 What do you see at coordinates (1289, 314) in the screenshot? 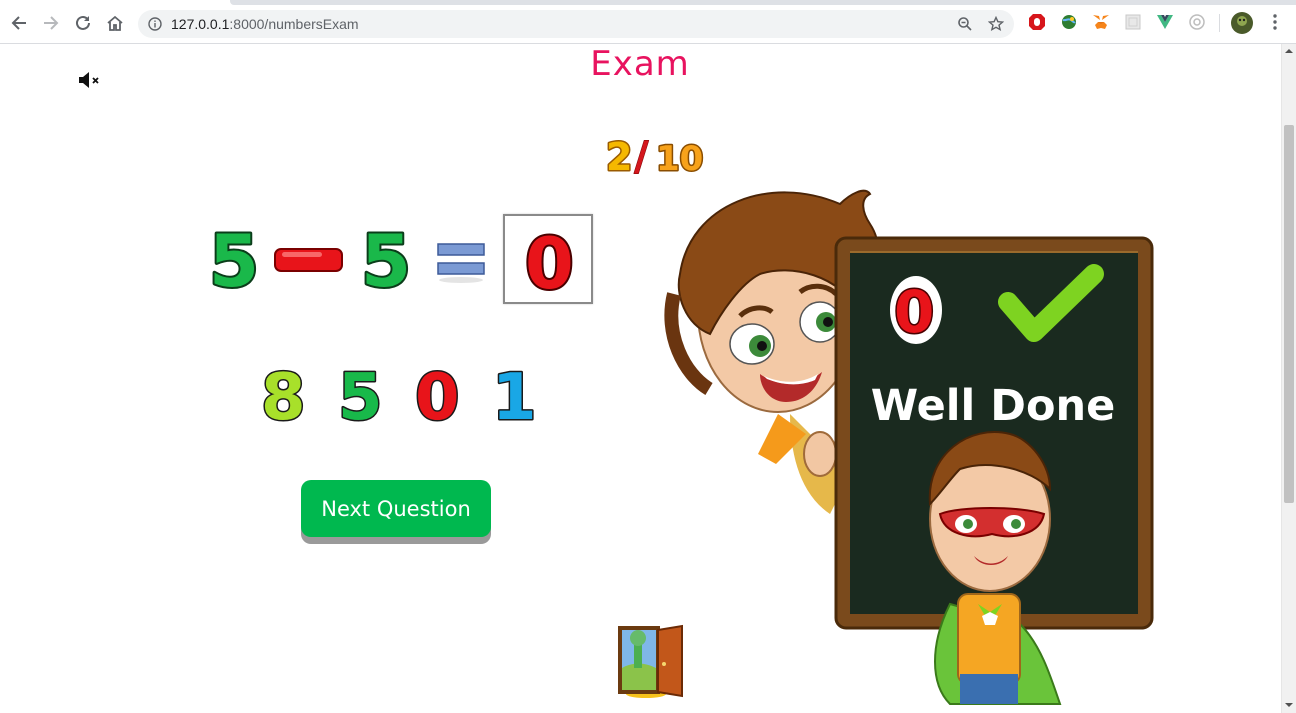
I see `scrollbar-thumb` at bounding box center [1289, 314].